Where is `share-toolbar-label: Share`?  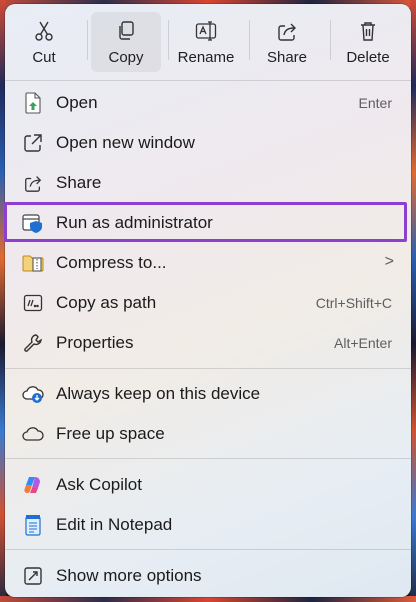 share-toolbar-label: Share is located at coordinates (287, 57).